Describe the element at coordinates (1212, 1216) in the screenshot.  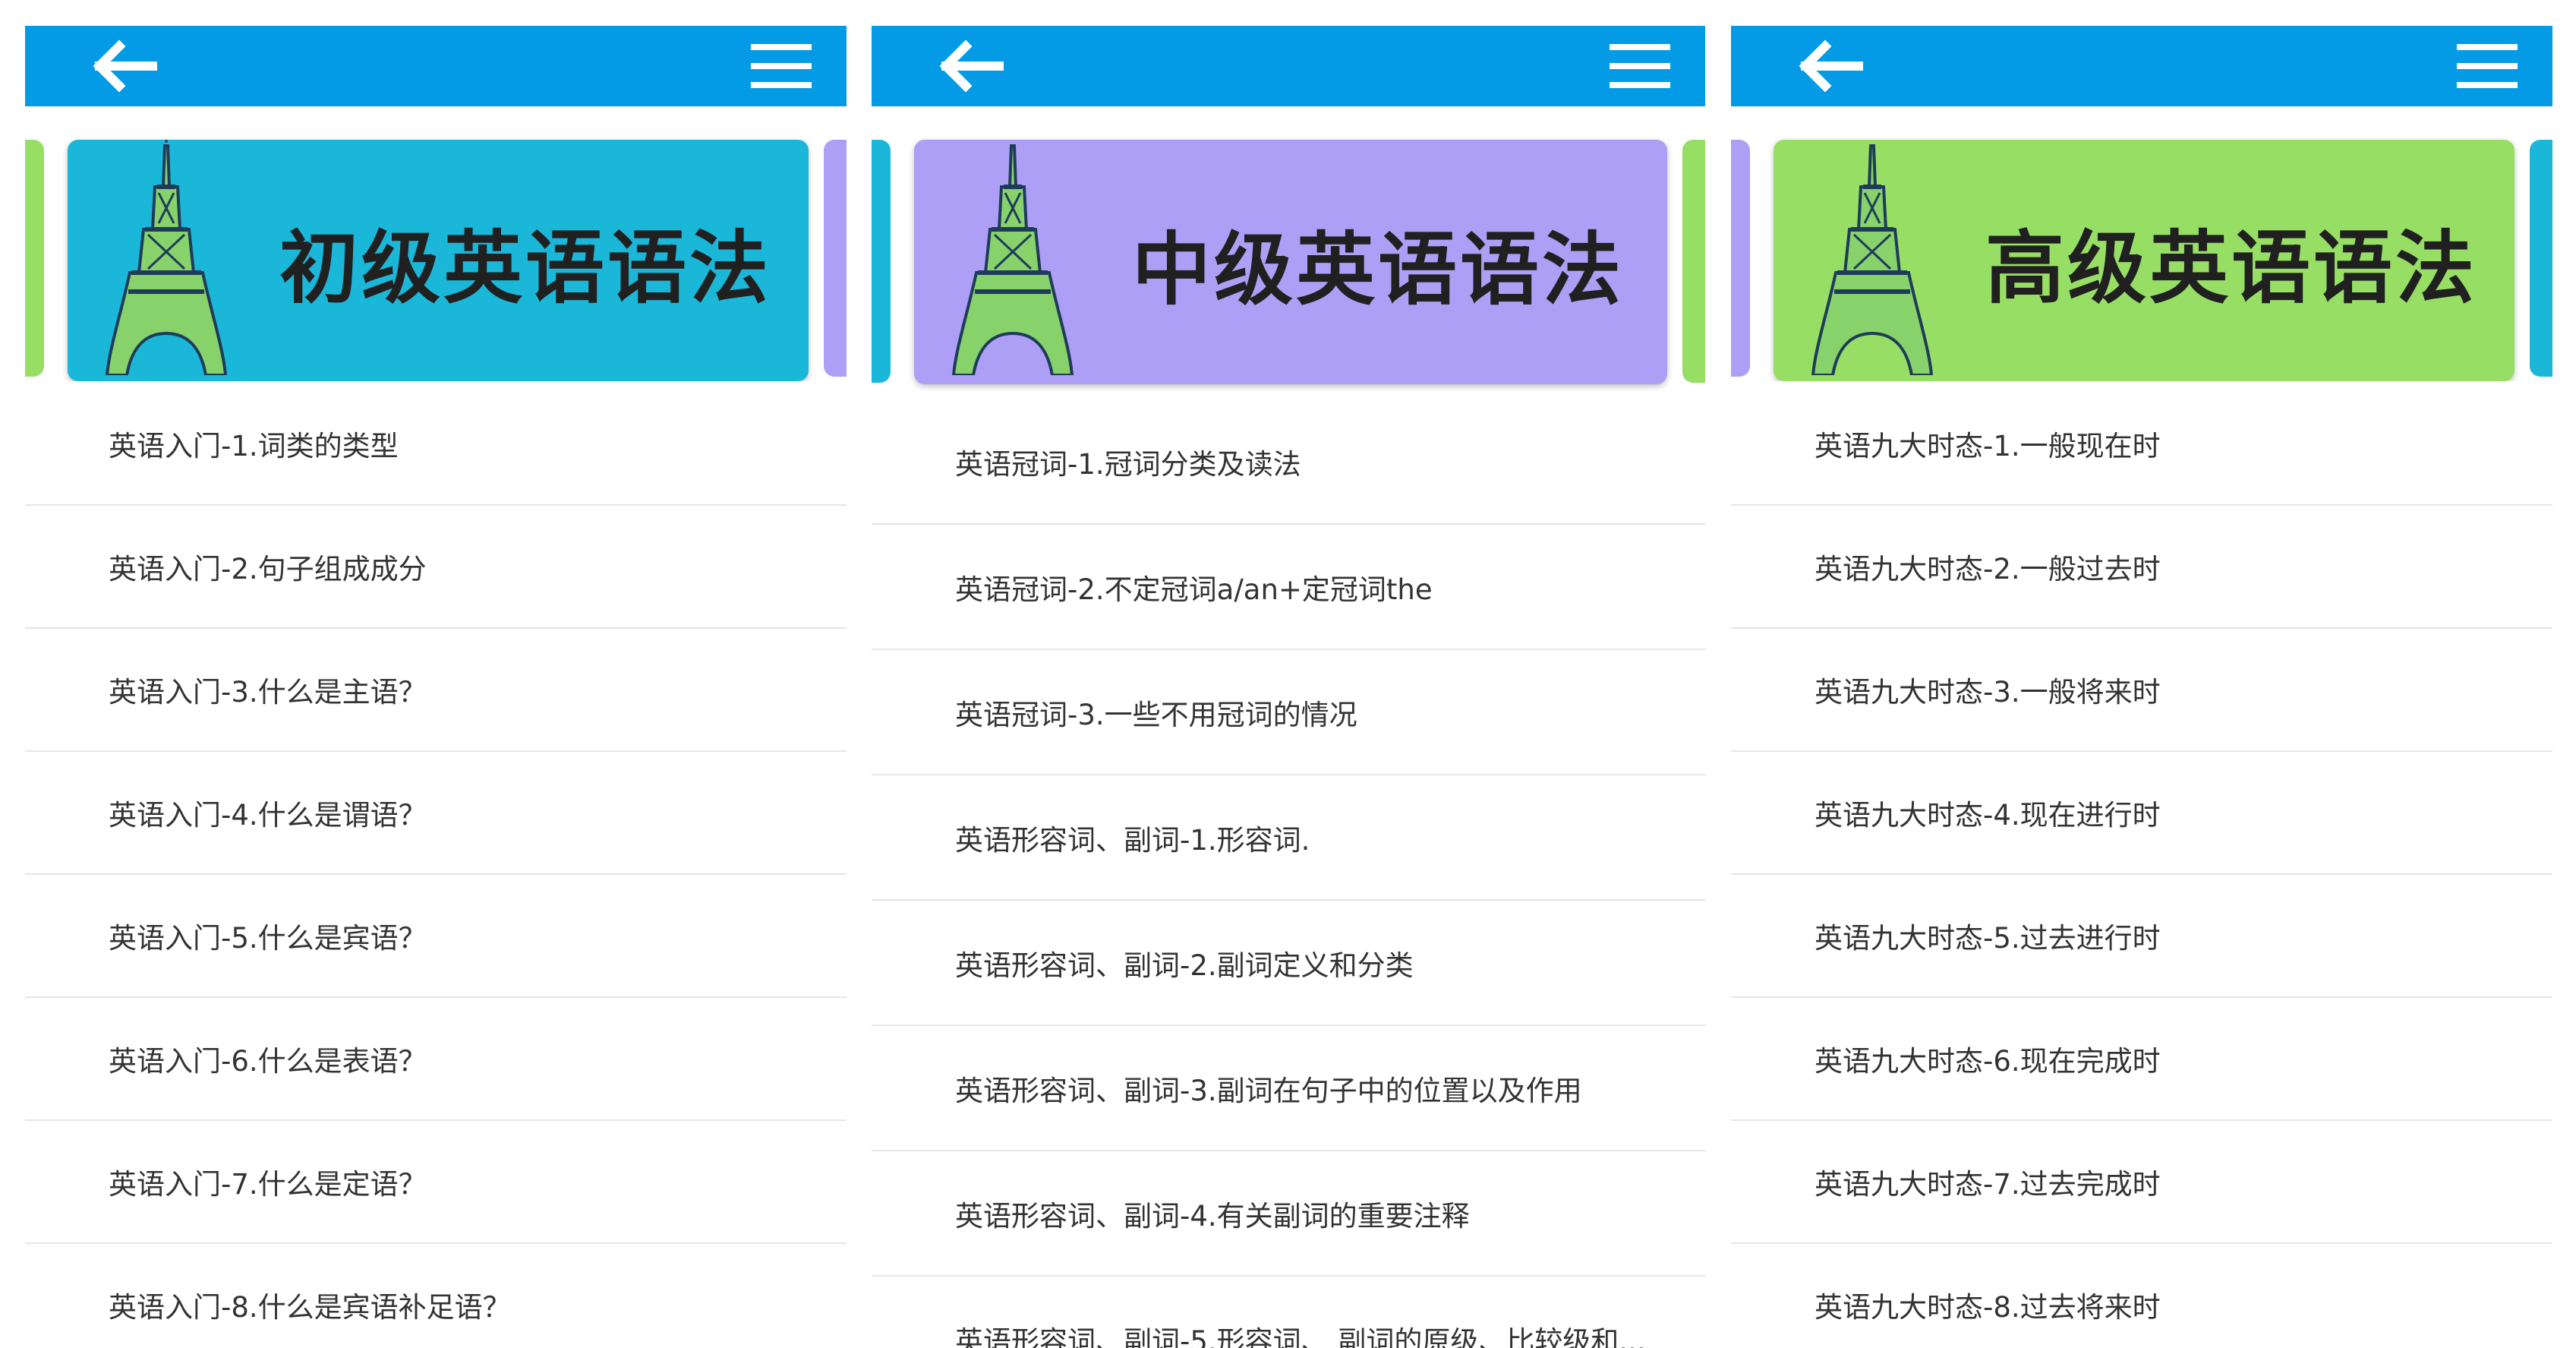
I see `list-item-label: 英语形容词、副词-4.有关副词的重要注释` at that location.